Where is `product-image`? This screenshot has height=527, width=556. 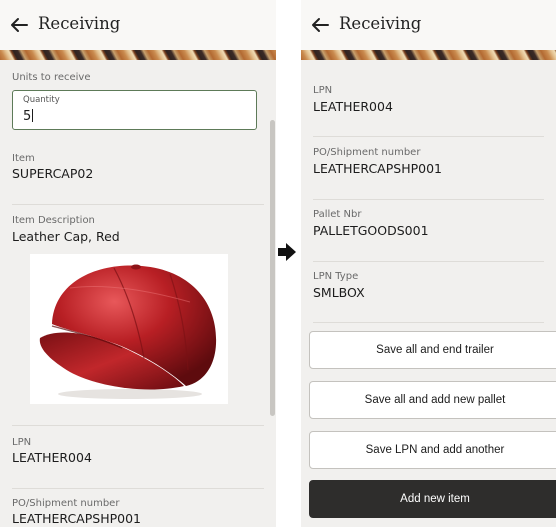
product-image is located at coordinates (129, 329).